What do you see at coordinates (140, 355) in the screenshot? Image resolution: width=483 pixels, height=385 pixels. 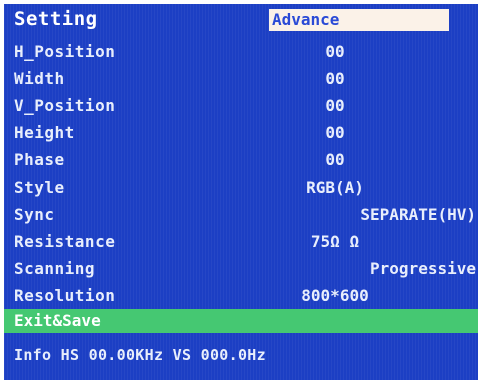 I see `signal-info: Info HS 00.00KHz VS 000.0Hz` at bounding box center [140, 355].